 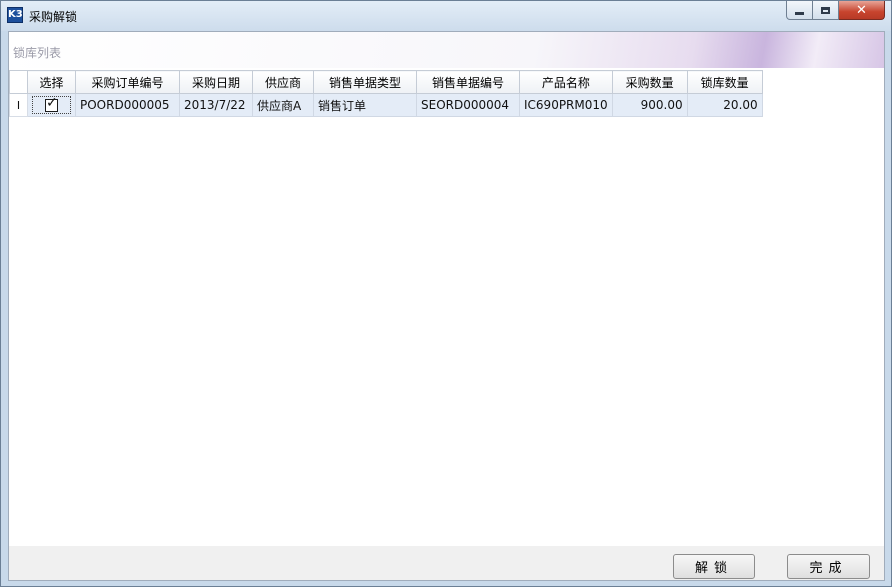 I want to click on group-label: 锁库列表, so click(x=37, y=53).